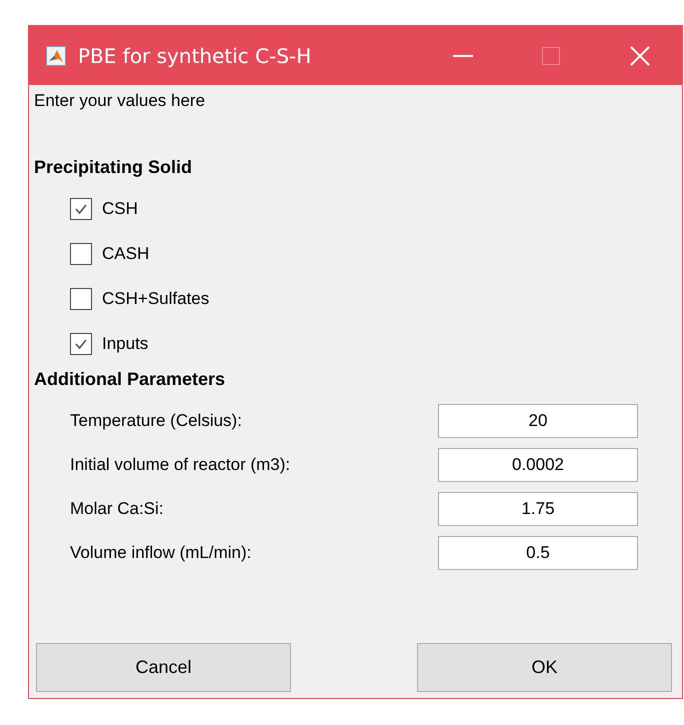 The width and height of the screenshot is (684, 725). I want to click on checkbox-label: CSH+Sulfates, so click(156, 298).